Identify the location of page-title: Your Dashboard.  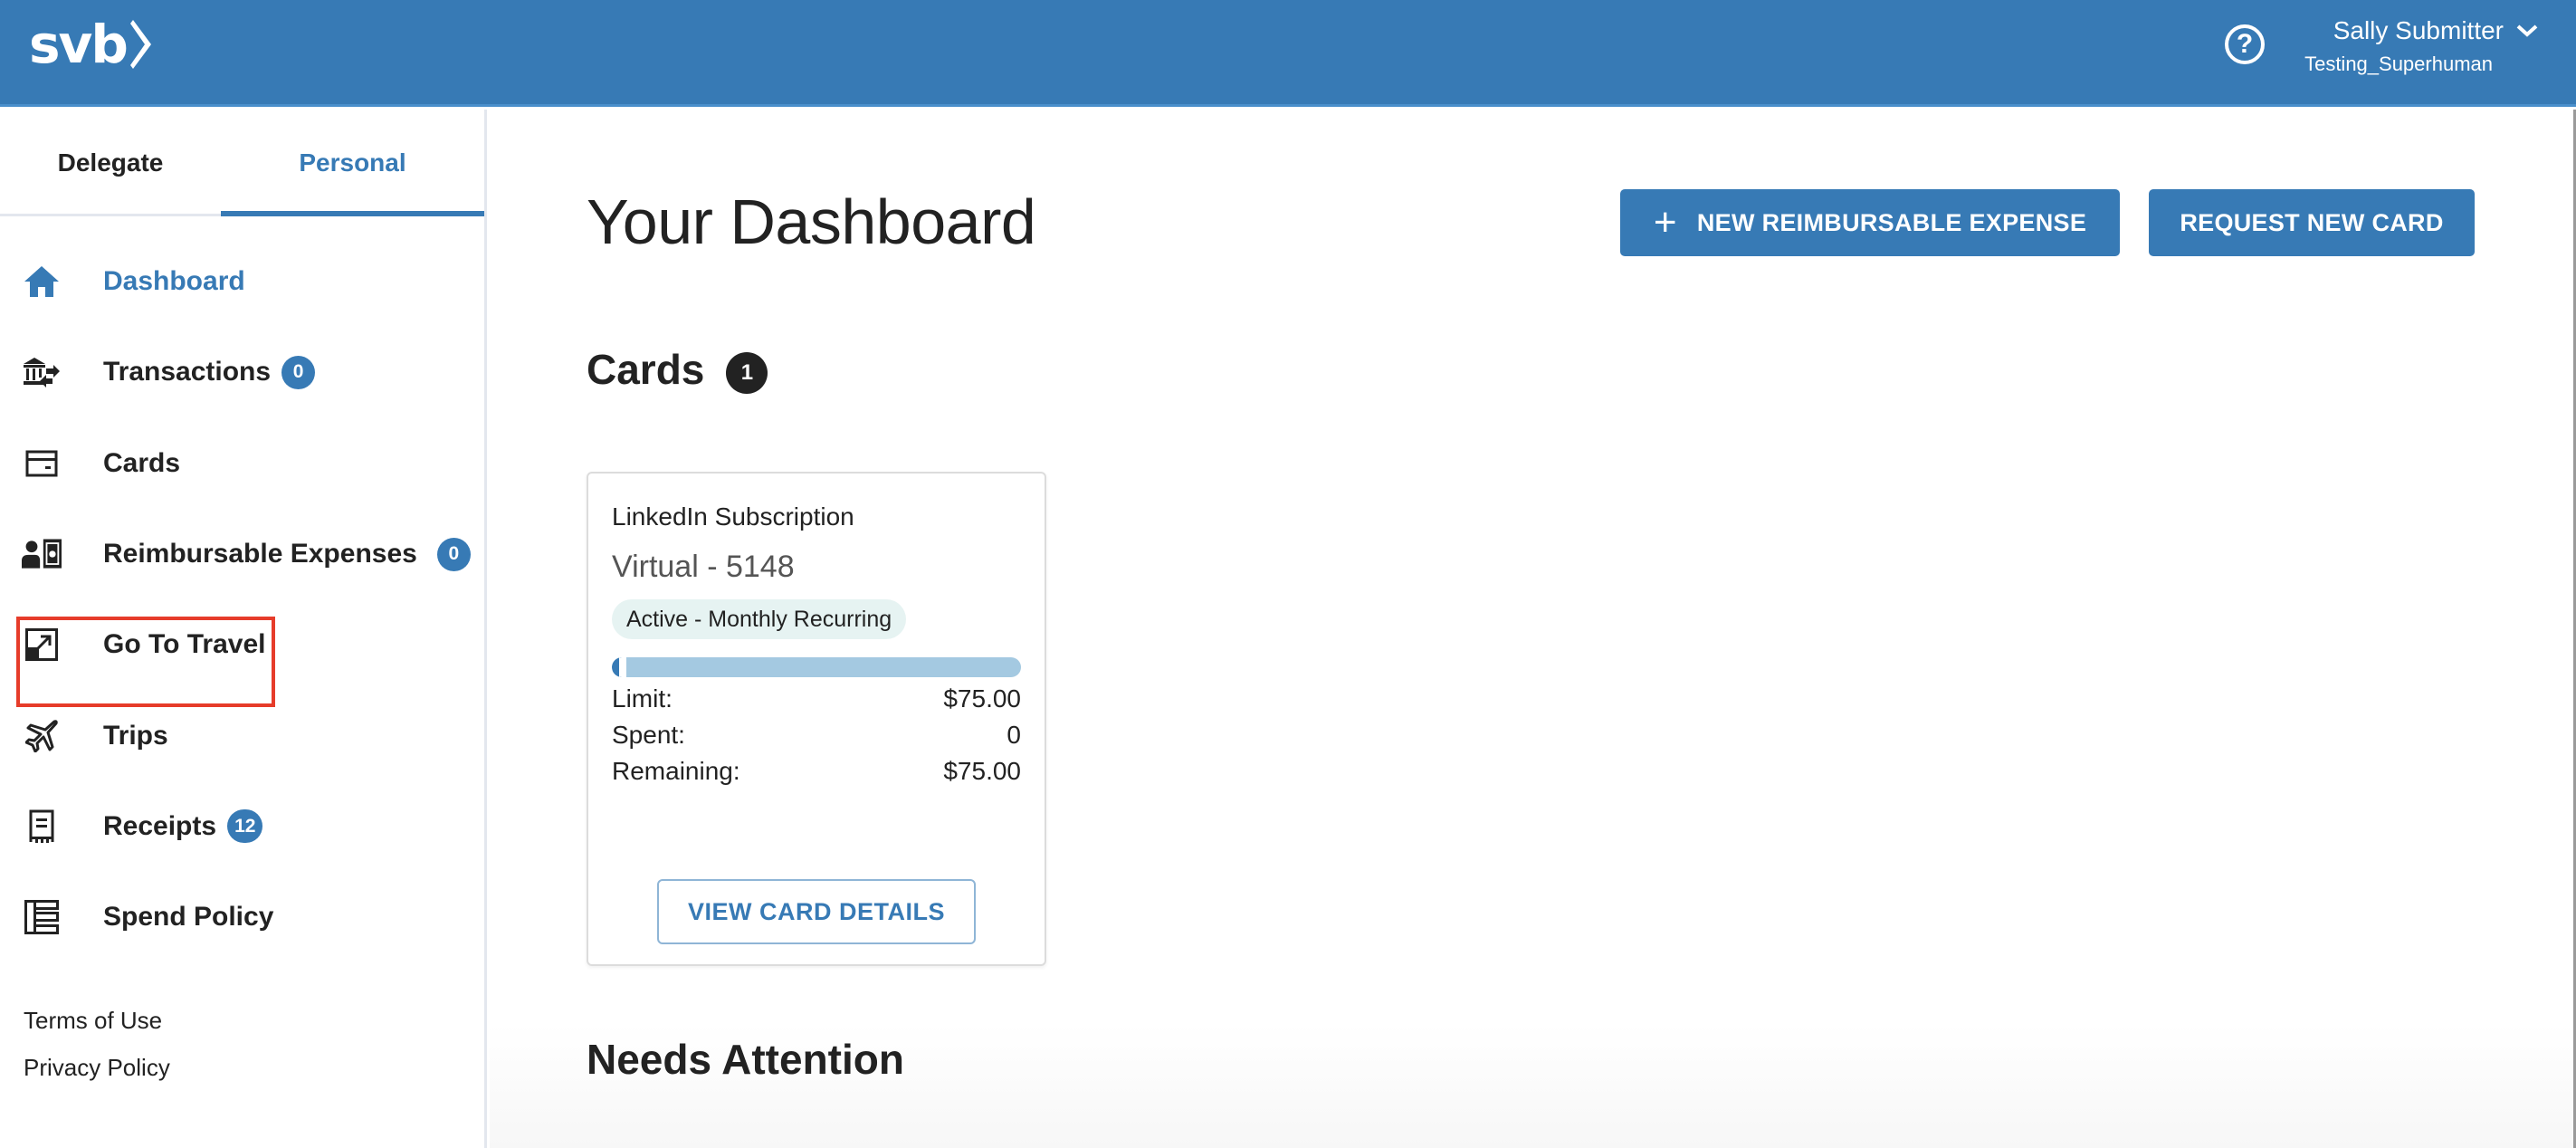
(811, 222).